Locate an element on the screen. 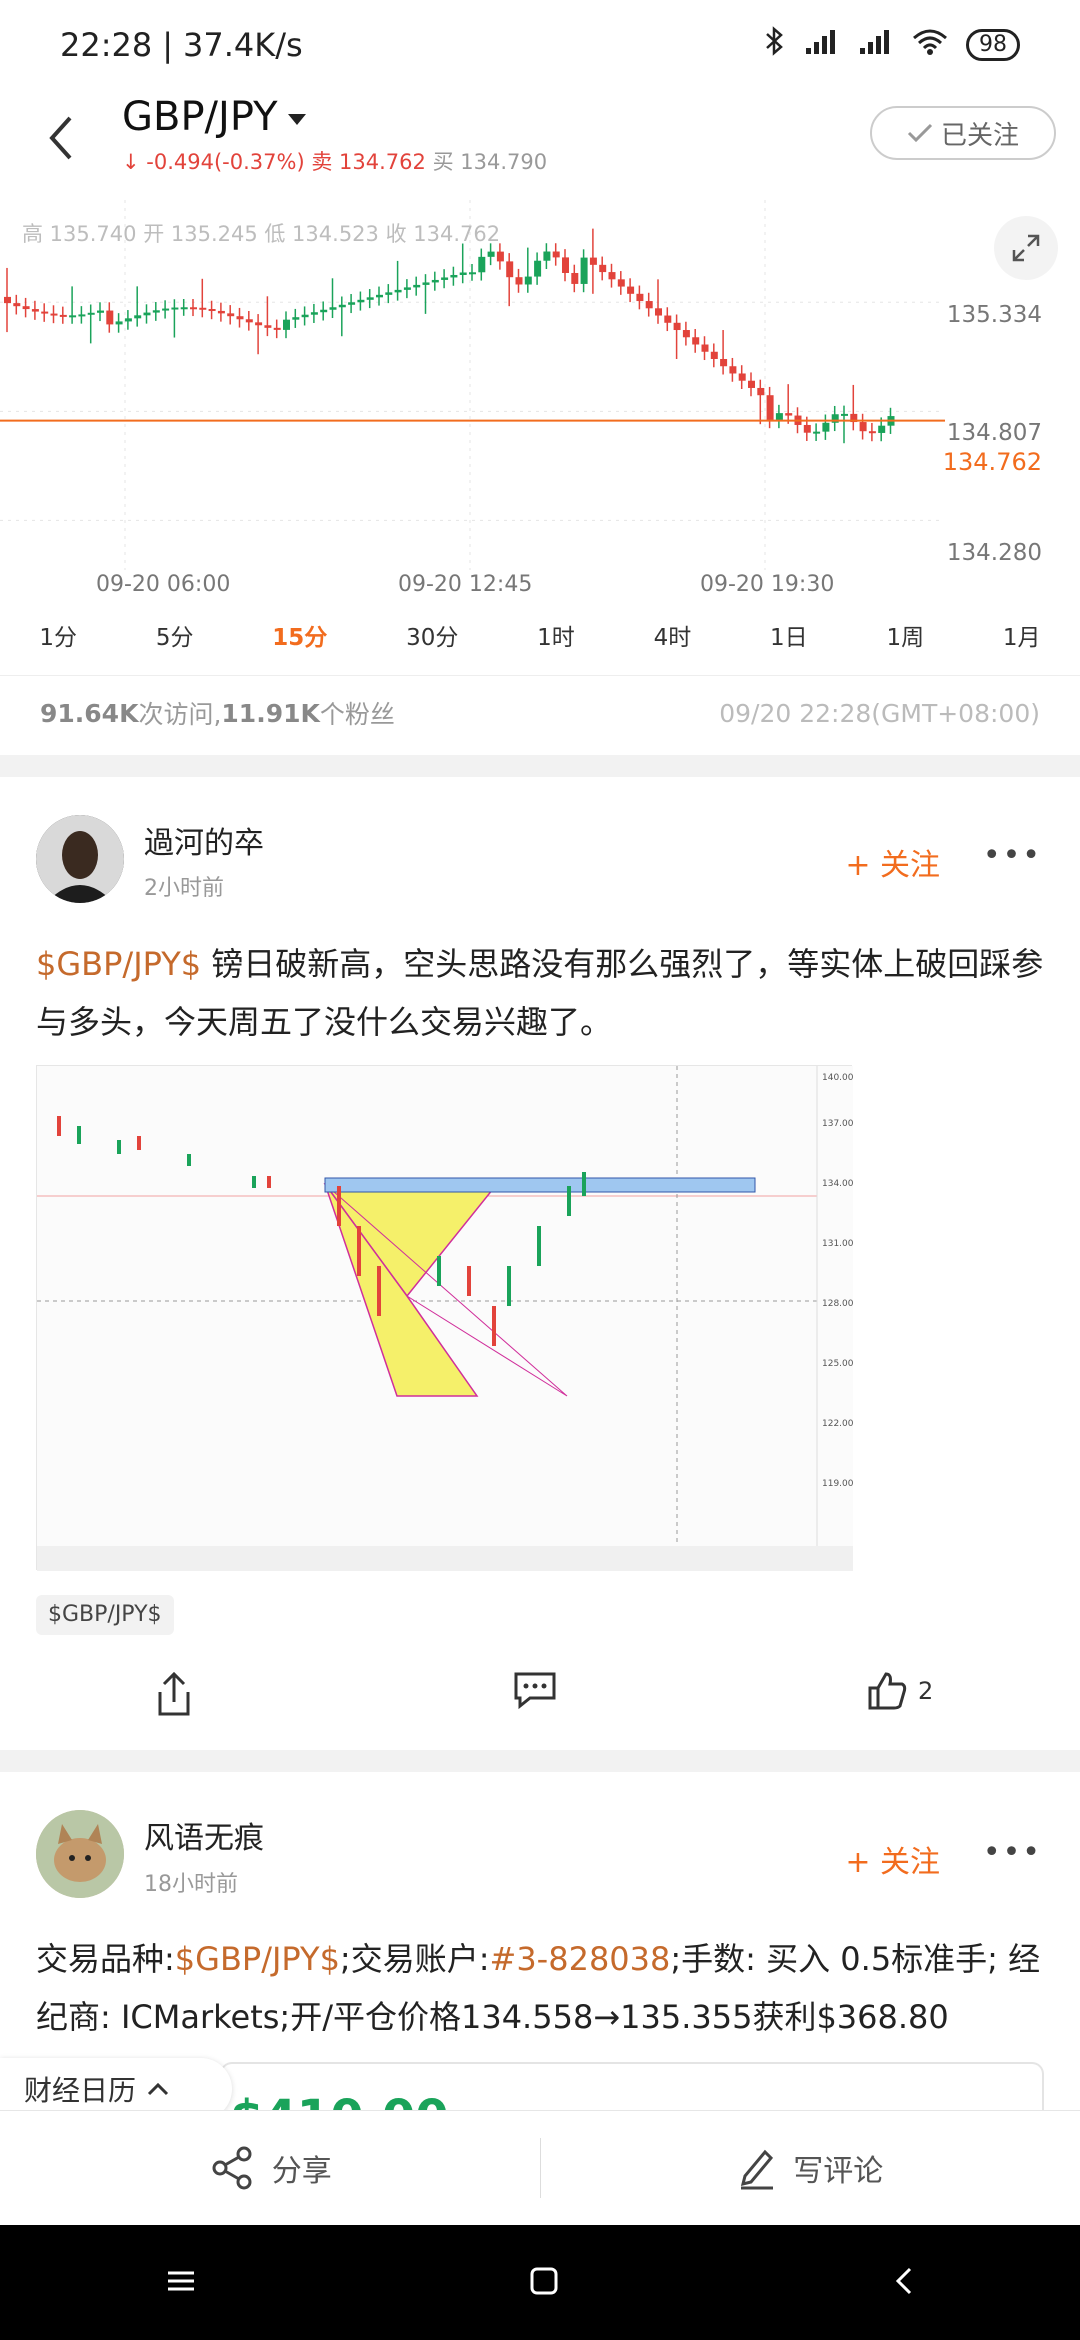 This screenshot has height=2340, width=1080. share-button is located at coordinates (174, 1694).